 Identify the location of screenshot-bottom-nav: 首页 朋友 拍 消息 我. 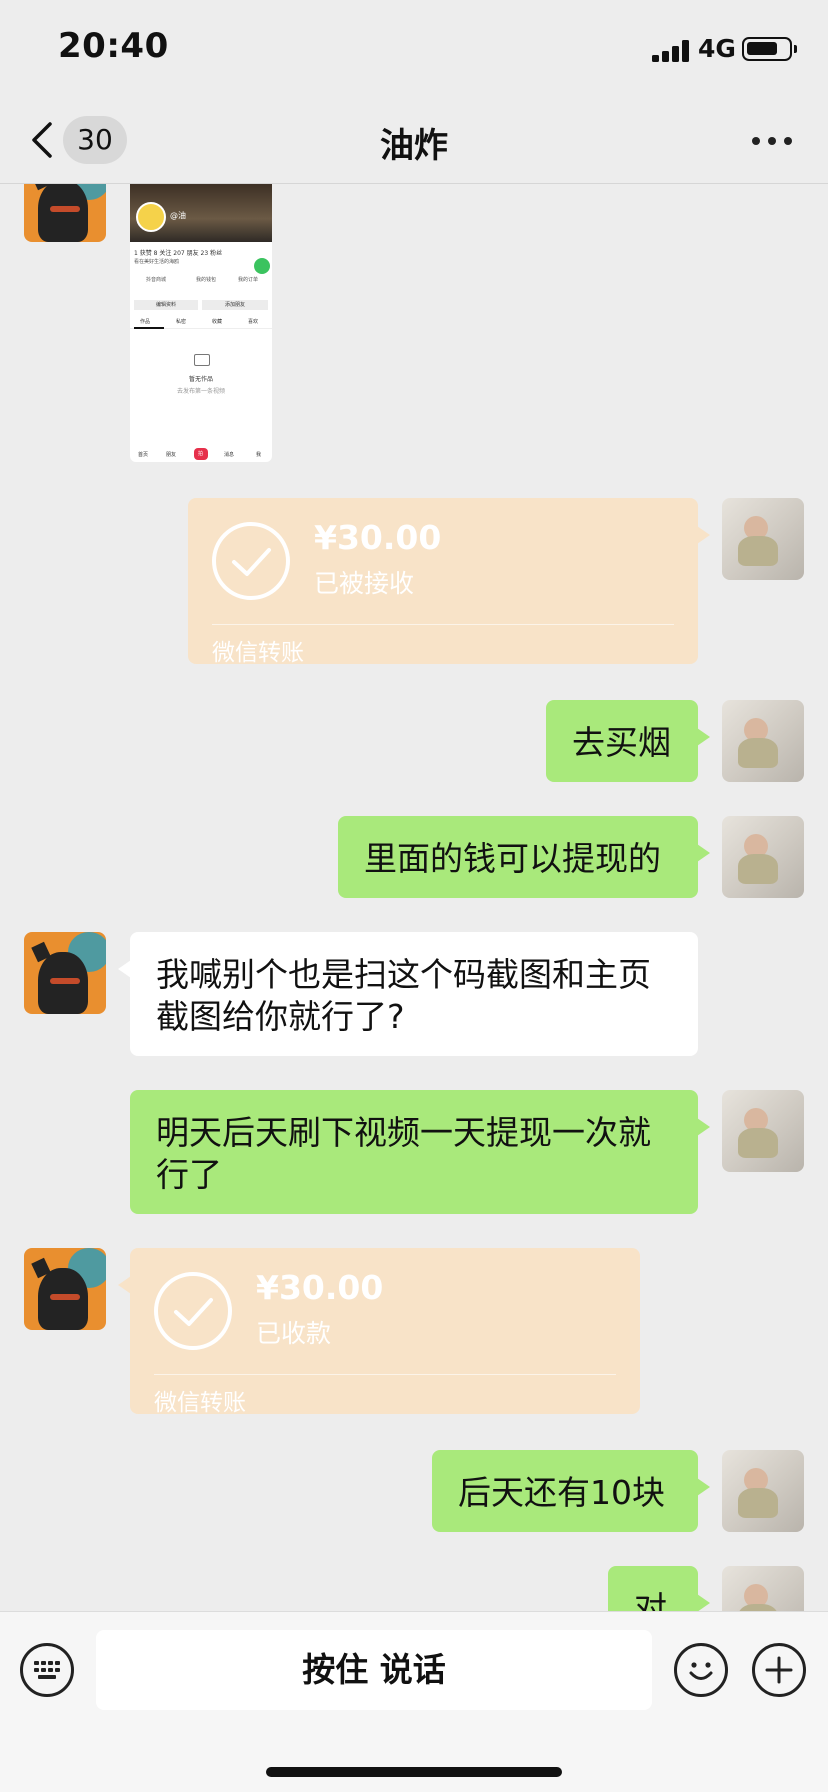
(201, 454).